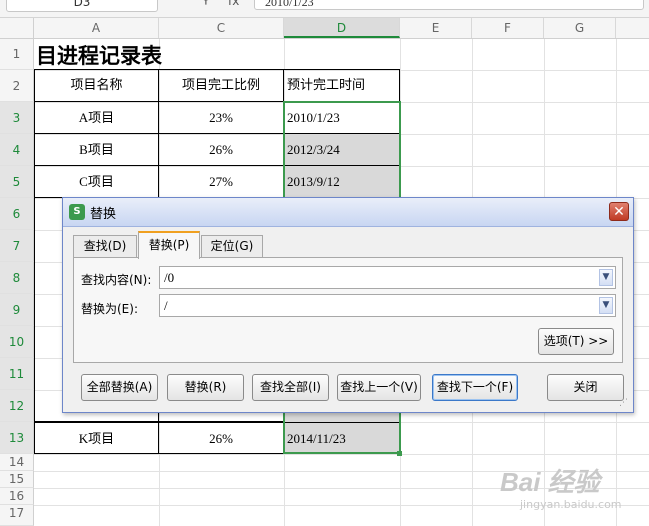 The image size is (649, 526). Describe the element at coordinates (342, 86) in the screenshot. I see `header-cell-date: 预计完工时间` at that location.